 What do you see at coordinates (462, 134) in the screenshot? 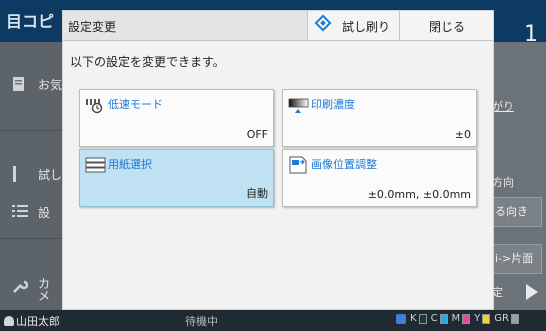
I see `tile-value: ±0` at bounding box center [462, 134].